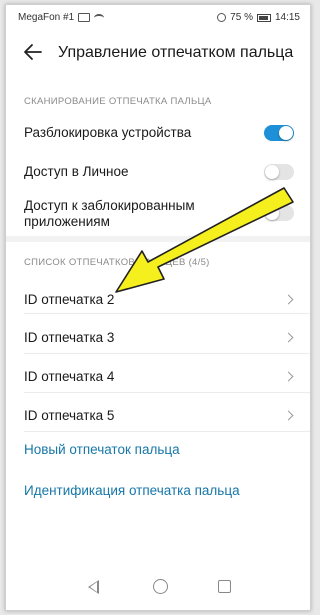  What do you see at coordinates (241, 17) in the screenshot?
I see `battery-percent: 75 %` at bounding box center [241, 17].